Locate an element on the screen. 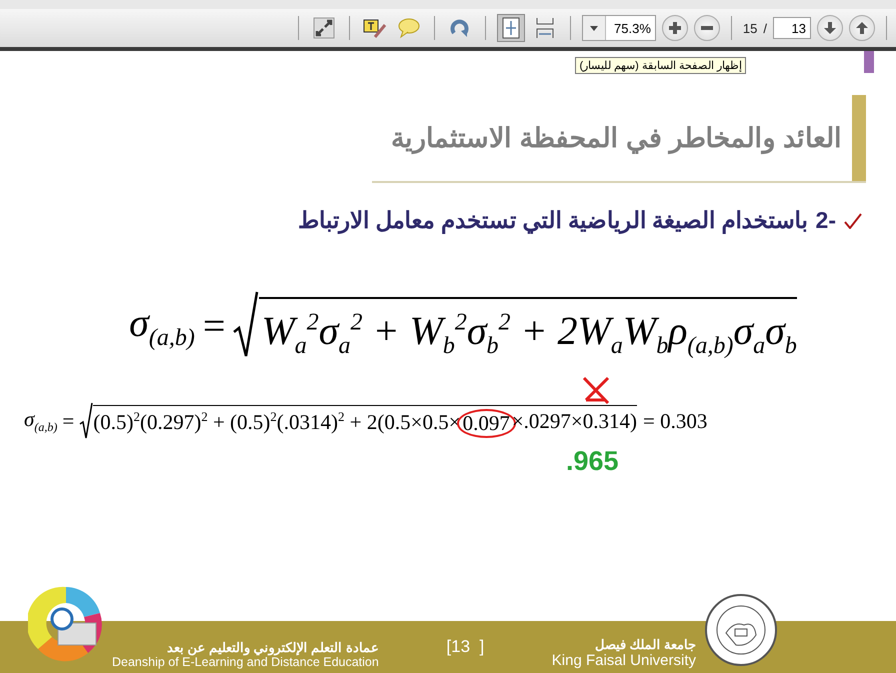 Image resolution: width=896 pixels, height=673 pixels. deanship-name-arabic: عمادة التعلم الإلكتروني والتعليم عن بعد is located at coordinates (272, 647).